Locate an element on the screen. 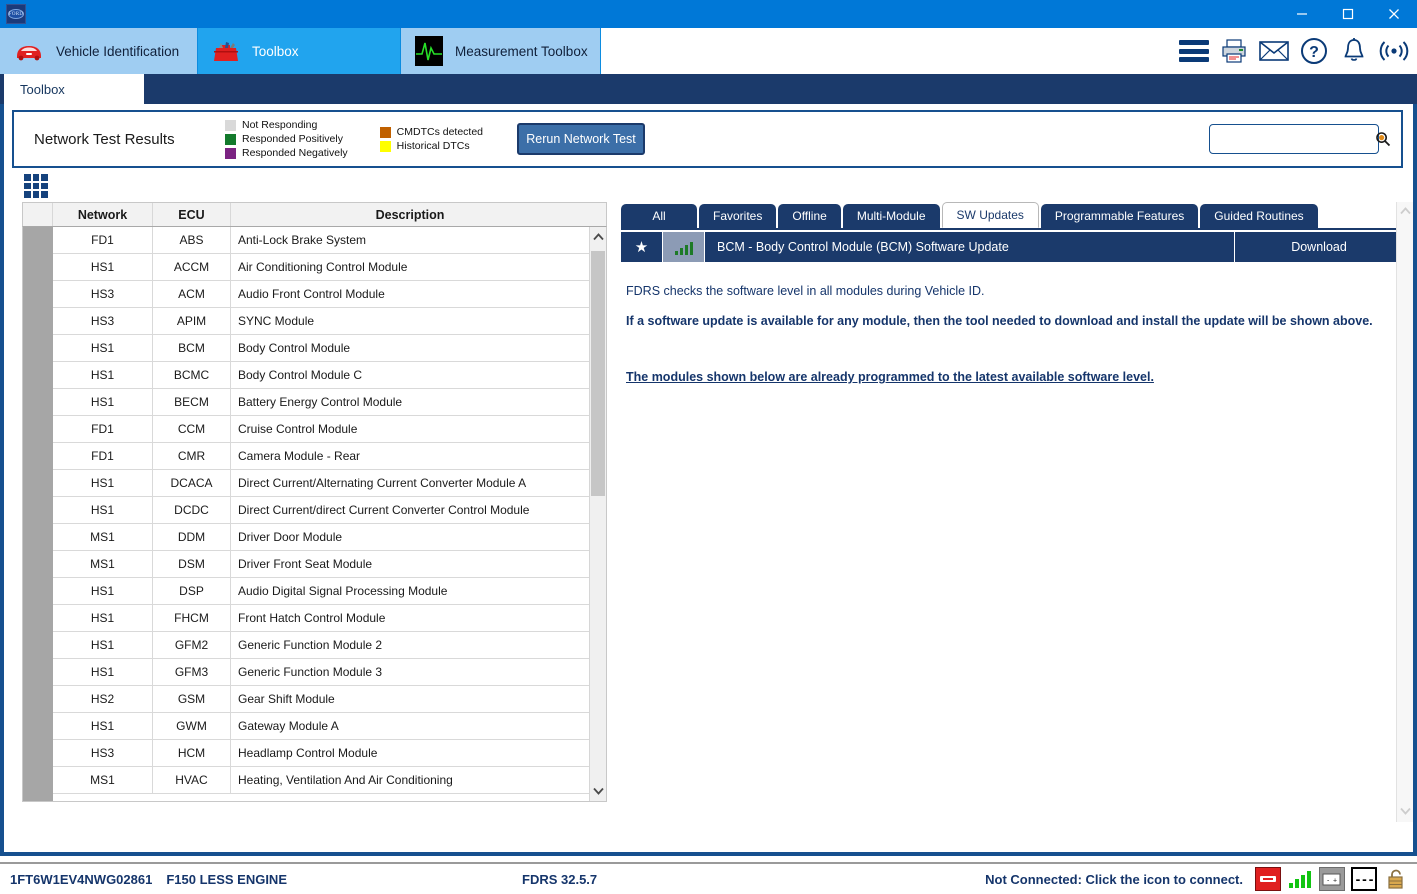 This screenshot has width=1417, height=894. cell-network: HS3 is located at coordinates (103, 321).